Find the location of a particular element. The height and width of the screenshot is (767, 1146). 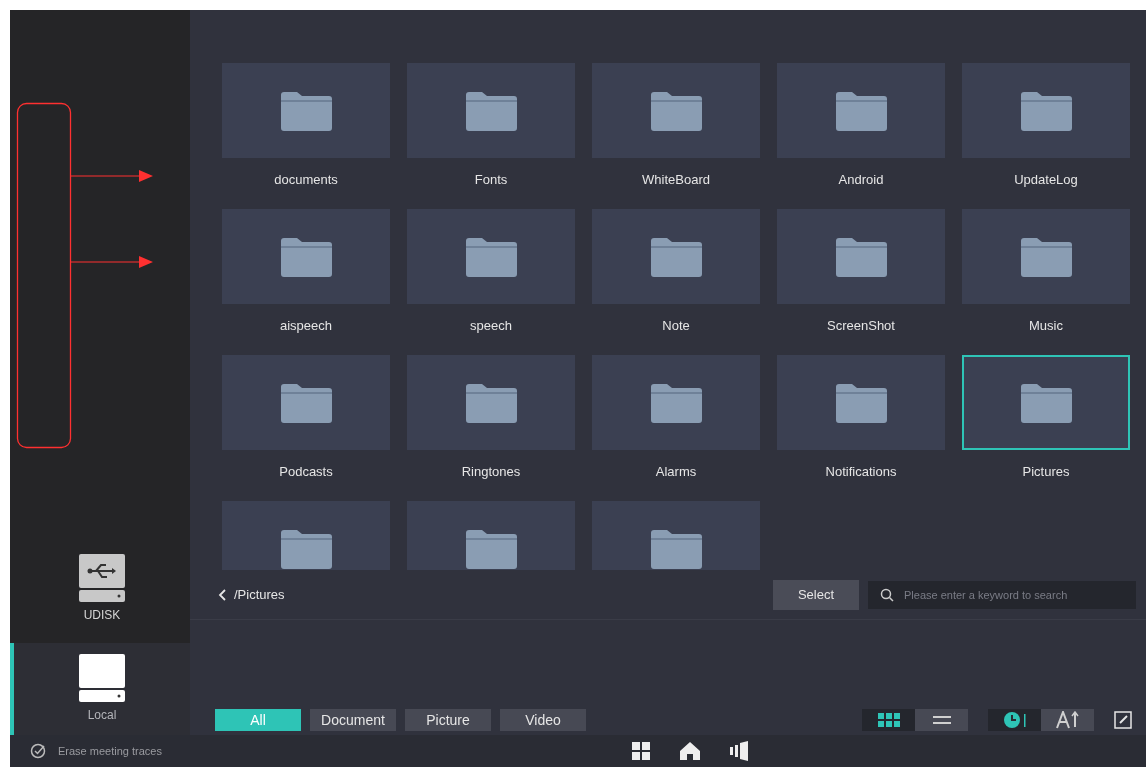

back-path-link: /Pictures is located at coordinates (251, 594).